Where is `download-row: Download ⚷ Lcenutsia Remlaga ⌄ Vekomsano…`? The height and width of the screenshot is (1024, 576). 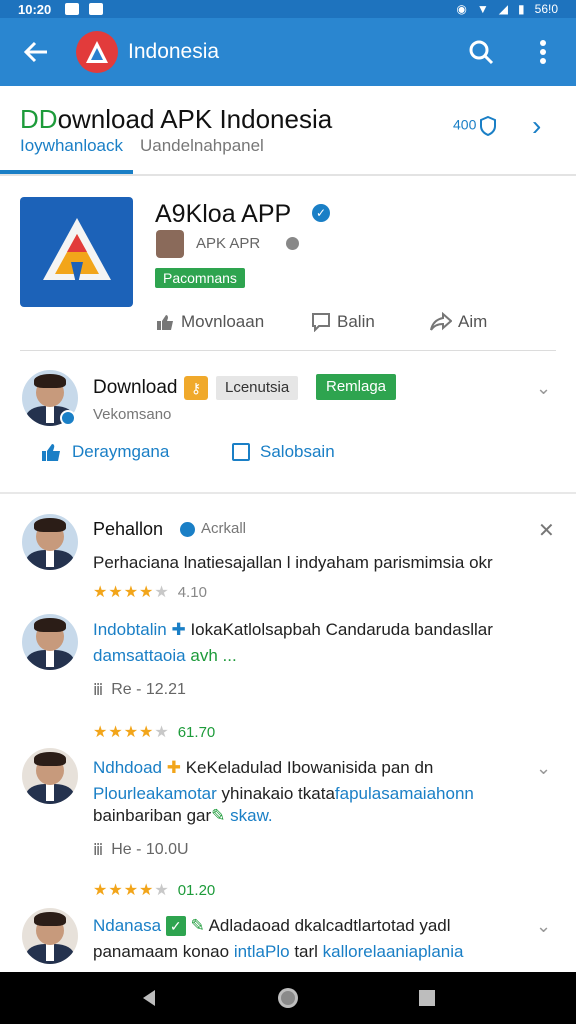
download-row: Download ⚷ Lcenutsia Remlaga ⌄ Vekomsano… is located at coordinates (288, 423).